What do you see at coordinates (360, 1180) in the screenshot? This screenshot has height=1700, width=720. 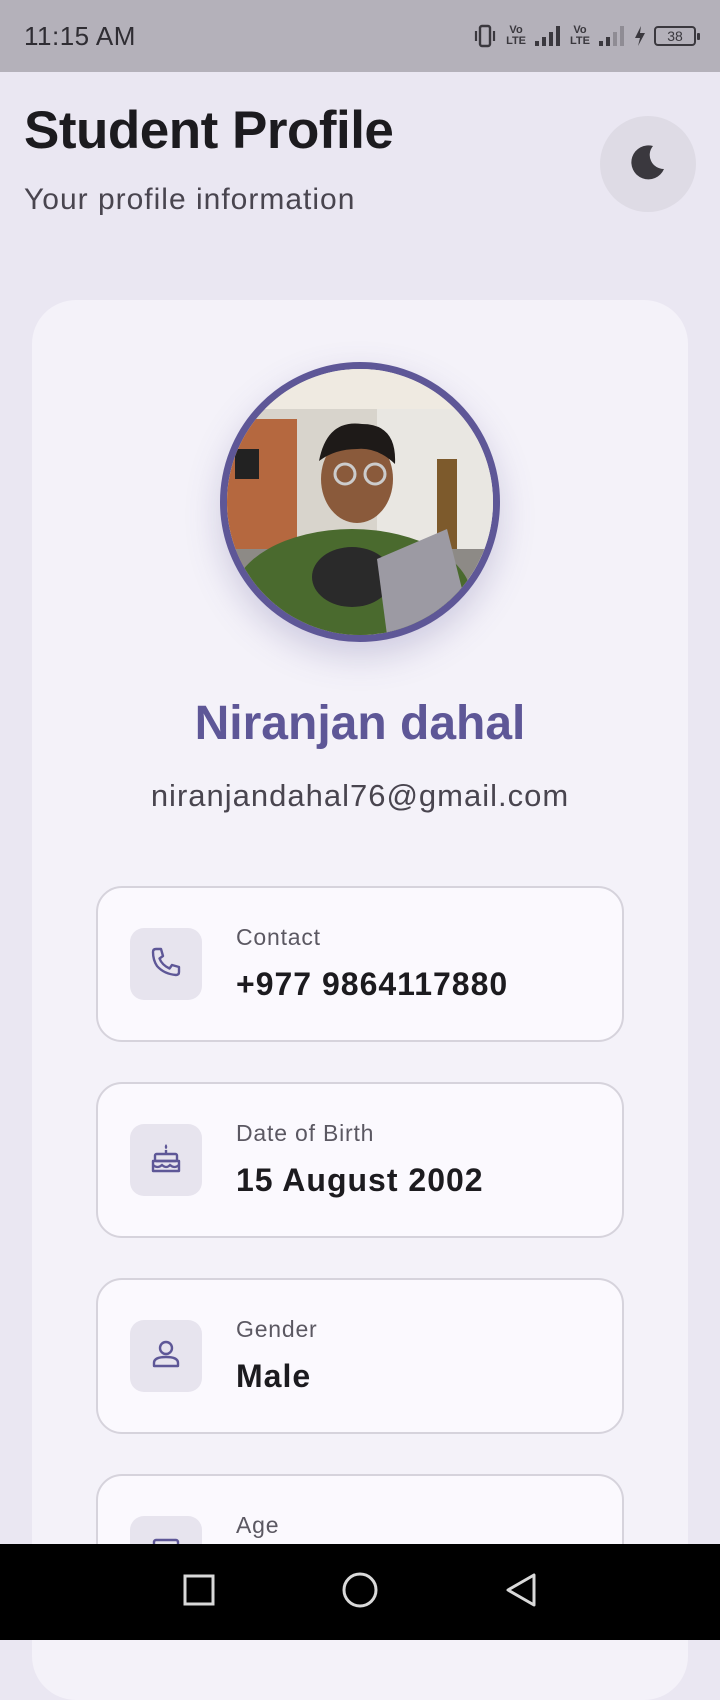 I see `info-value: 15 August 2002` at bounding box center [360, 1180].